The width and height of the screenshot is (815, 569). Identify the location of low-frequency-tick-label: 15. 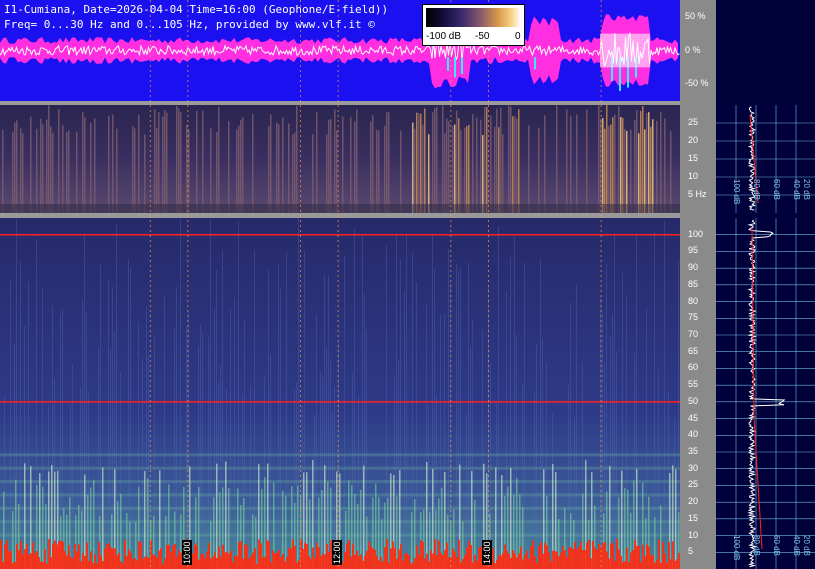
(693, 158).